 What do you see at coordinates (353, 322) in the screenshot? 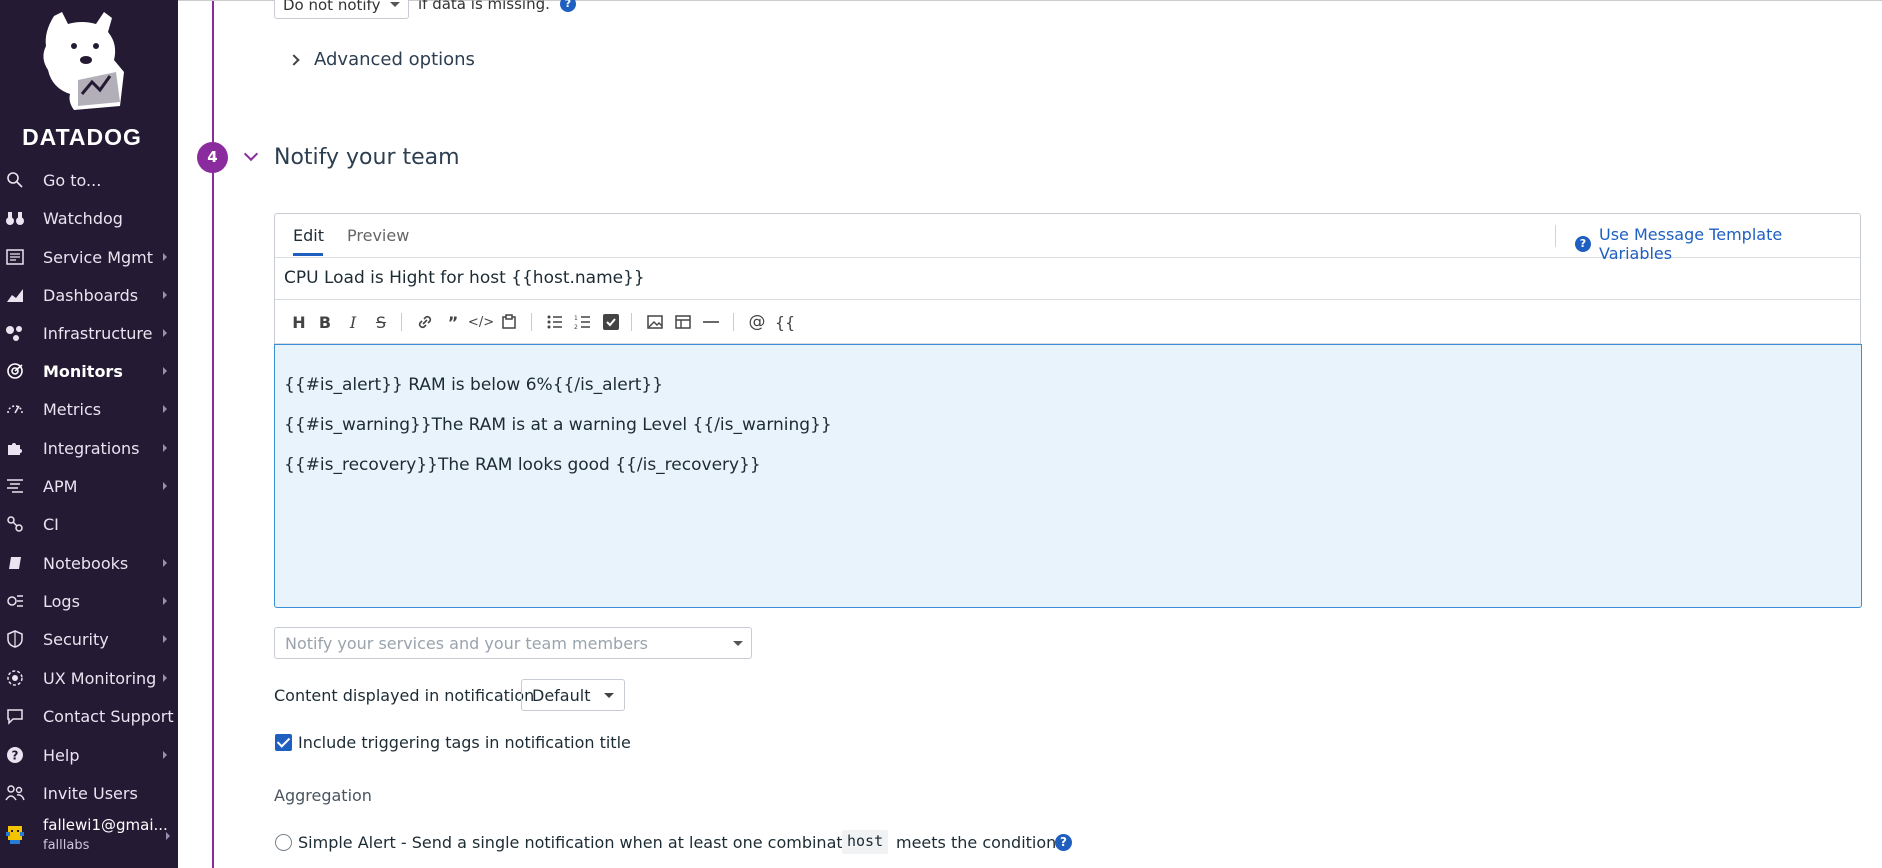
I see `italic-icon: I` at bounding box center [353, 322].